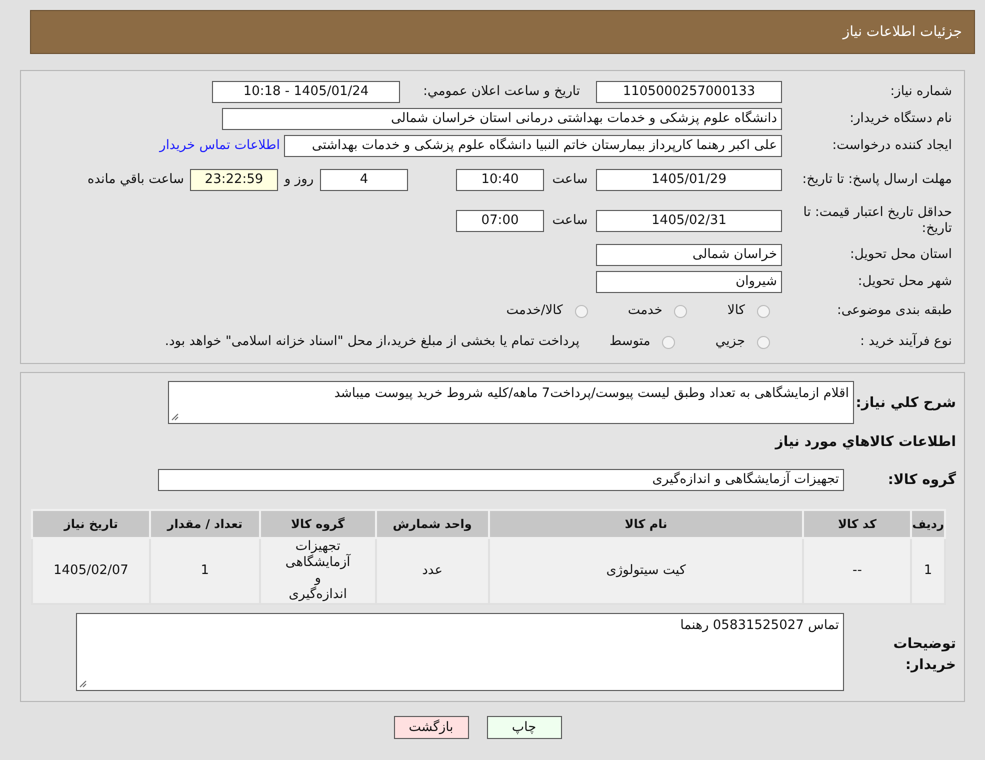 The height and width of the screenshot is (760, 985). Describe the element at coordinates (928, 524) in the screenshot. I see `column-header: ردیف` at that location.